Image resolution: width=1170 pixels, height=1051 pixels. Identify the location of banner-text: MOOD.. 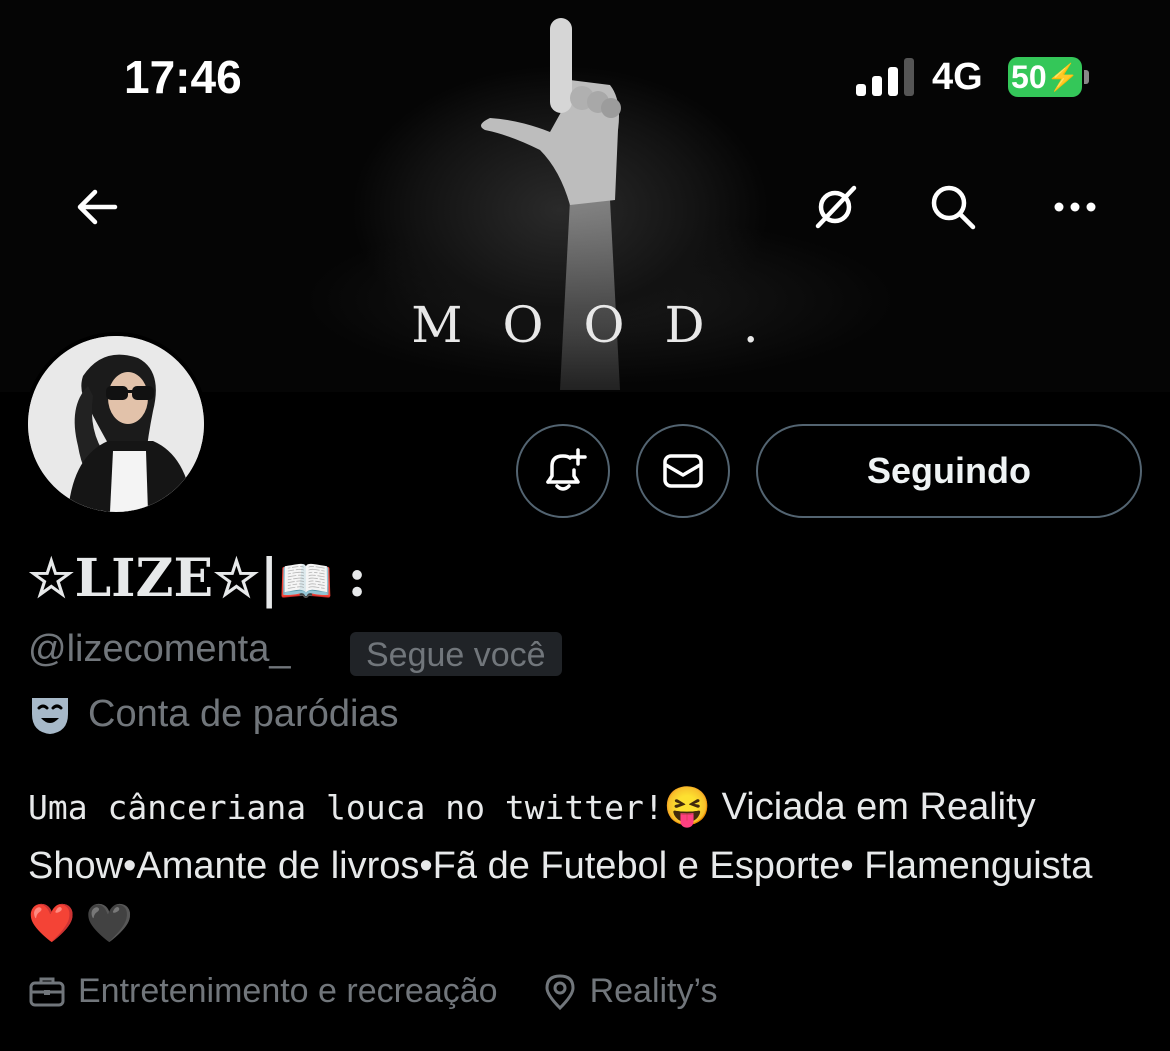
(605, 325).